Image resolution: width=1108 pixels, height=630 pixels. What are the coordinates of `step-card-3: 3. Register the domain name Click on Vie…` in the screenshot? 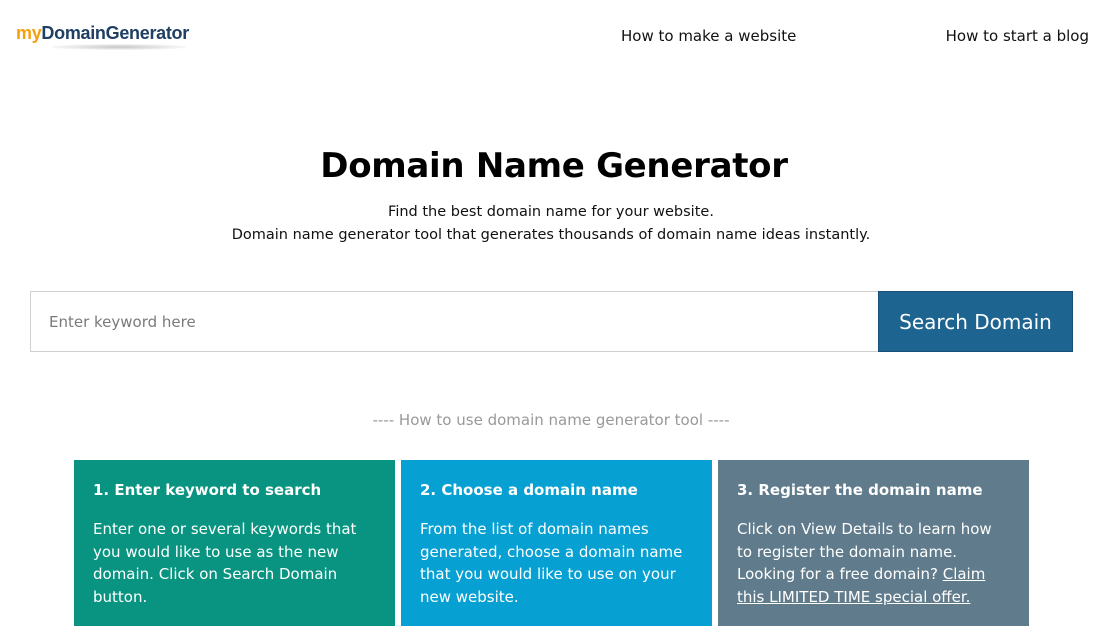 It's located at (873, 543).